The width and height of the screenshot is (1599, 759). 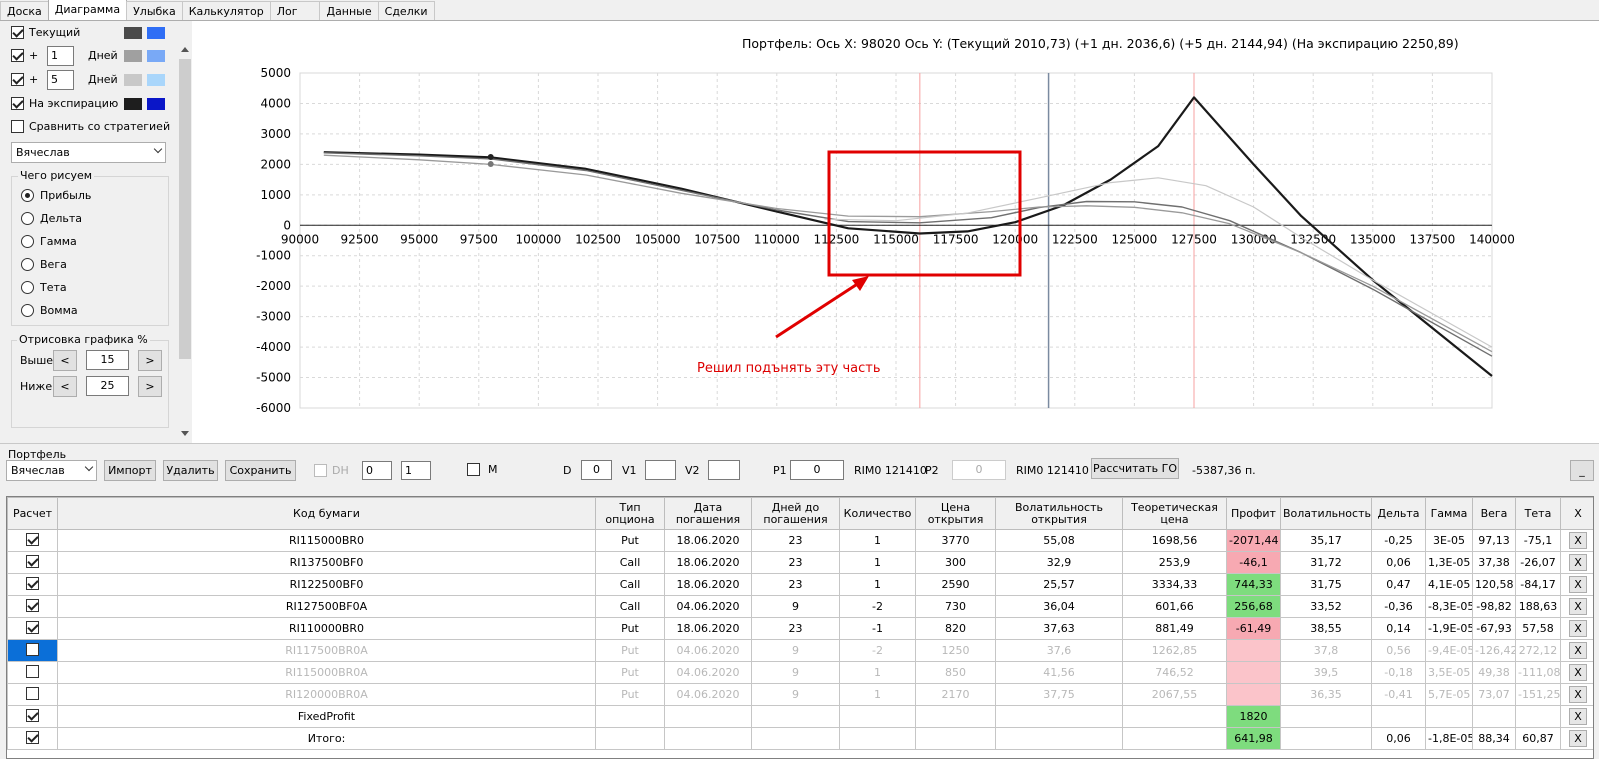 I want to click on above-input: 15, so click(x=107, y=360).